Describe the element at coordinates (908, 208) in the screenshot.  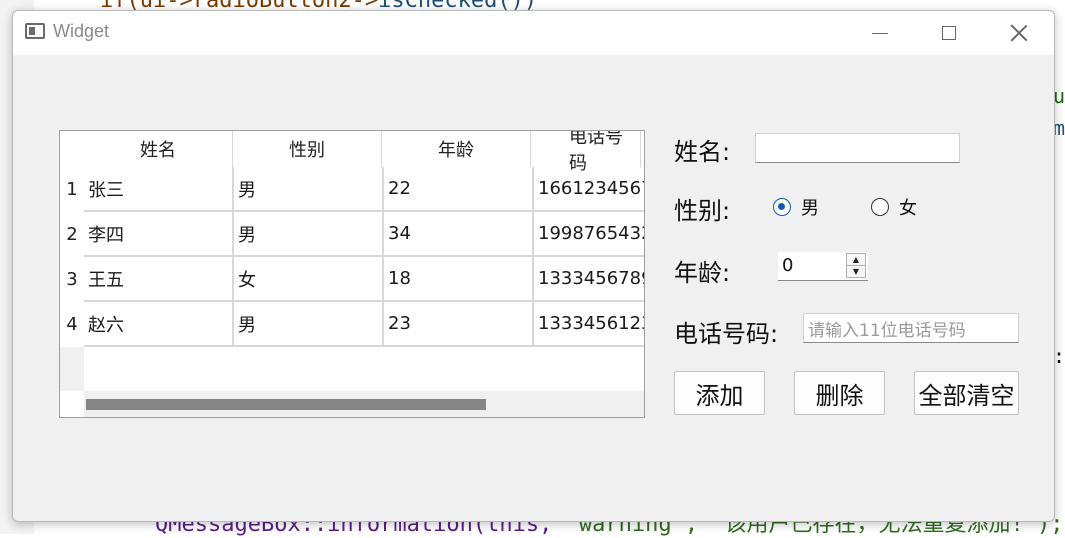
I see `gender-option-label: 女` at that location.